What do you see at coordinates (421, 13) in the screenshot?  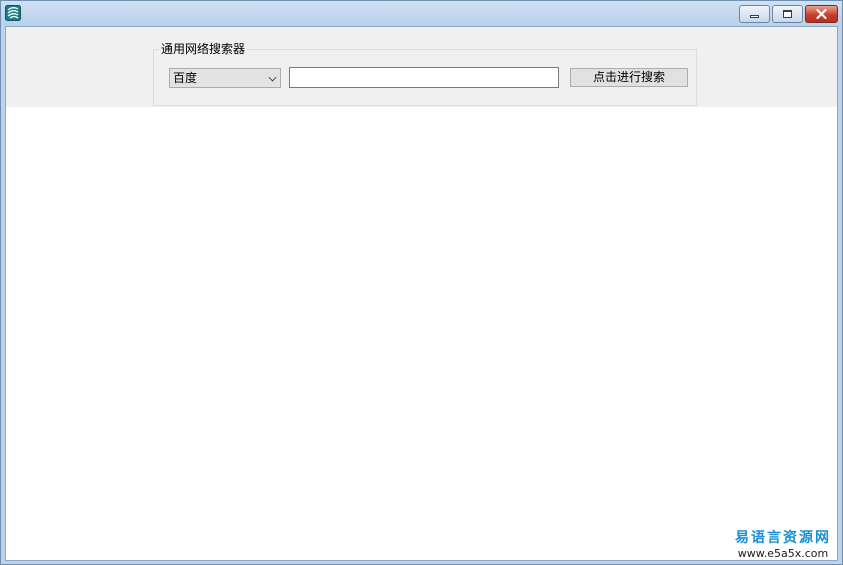 I see `title-bar` at bounding box center [421, 13].